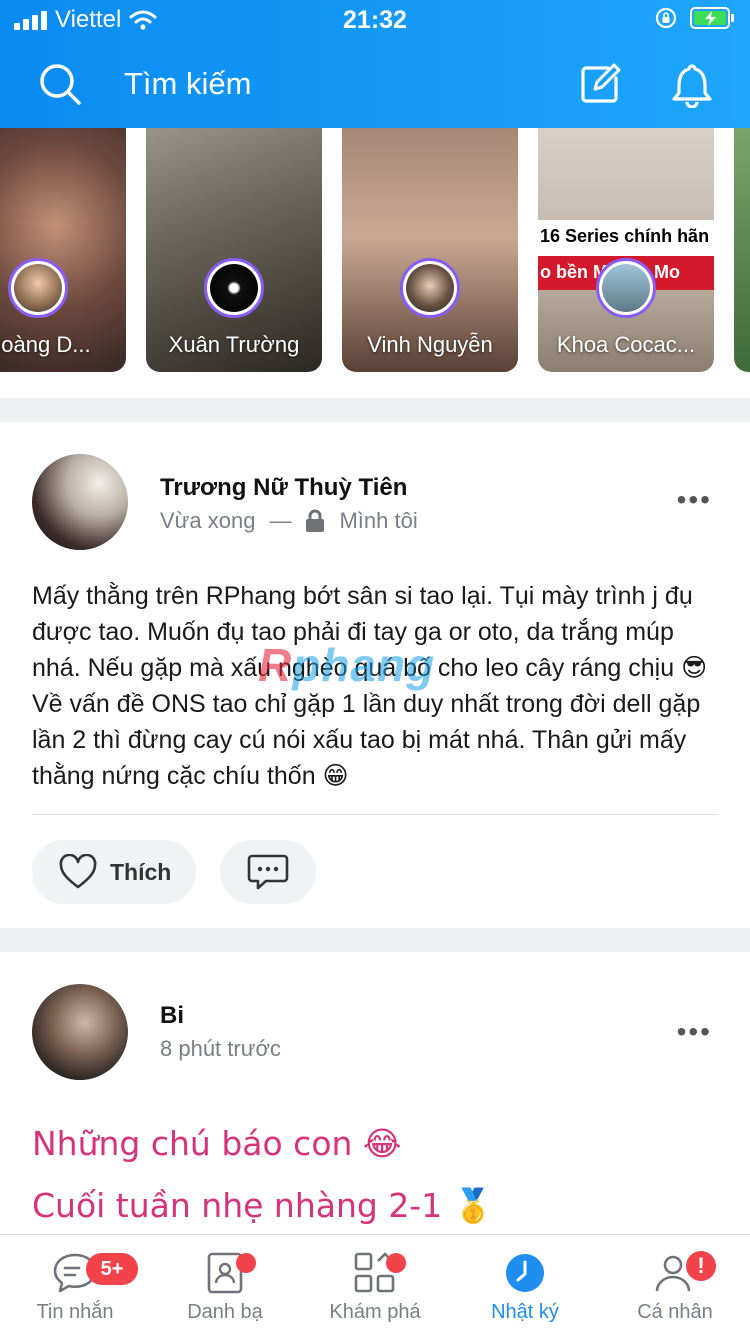 This screenshot has width=750, height=1334. Describe the element at coordinates (225, 1284) in the screenshot. I see `tab-contacts: Danh bạ` at that location.